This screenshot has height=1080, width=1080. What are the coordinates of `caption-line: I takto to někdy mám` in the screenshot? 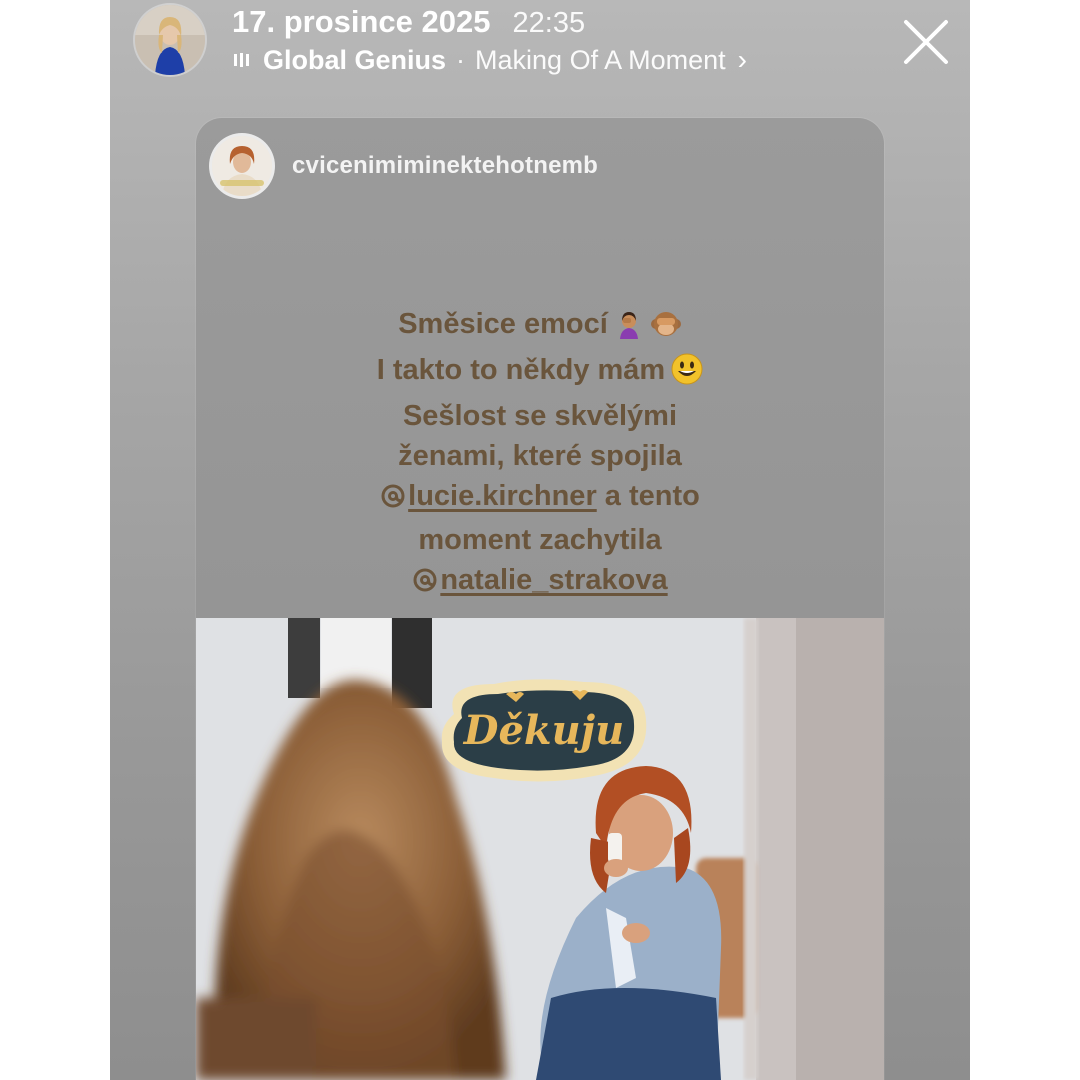 It's located at (540, 373).